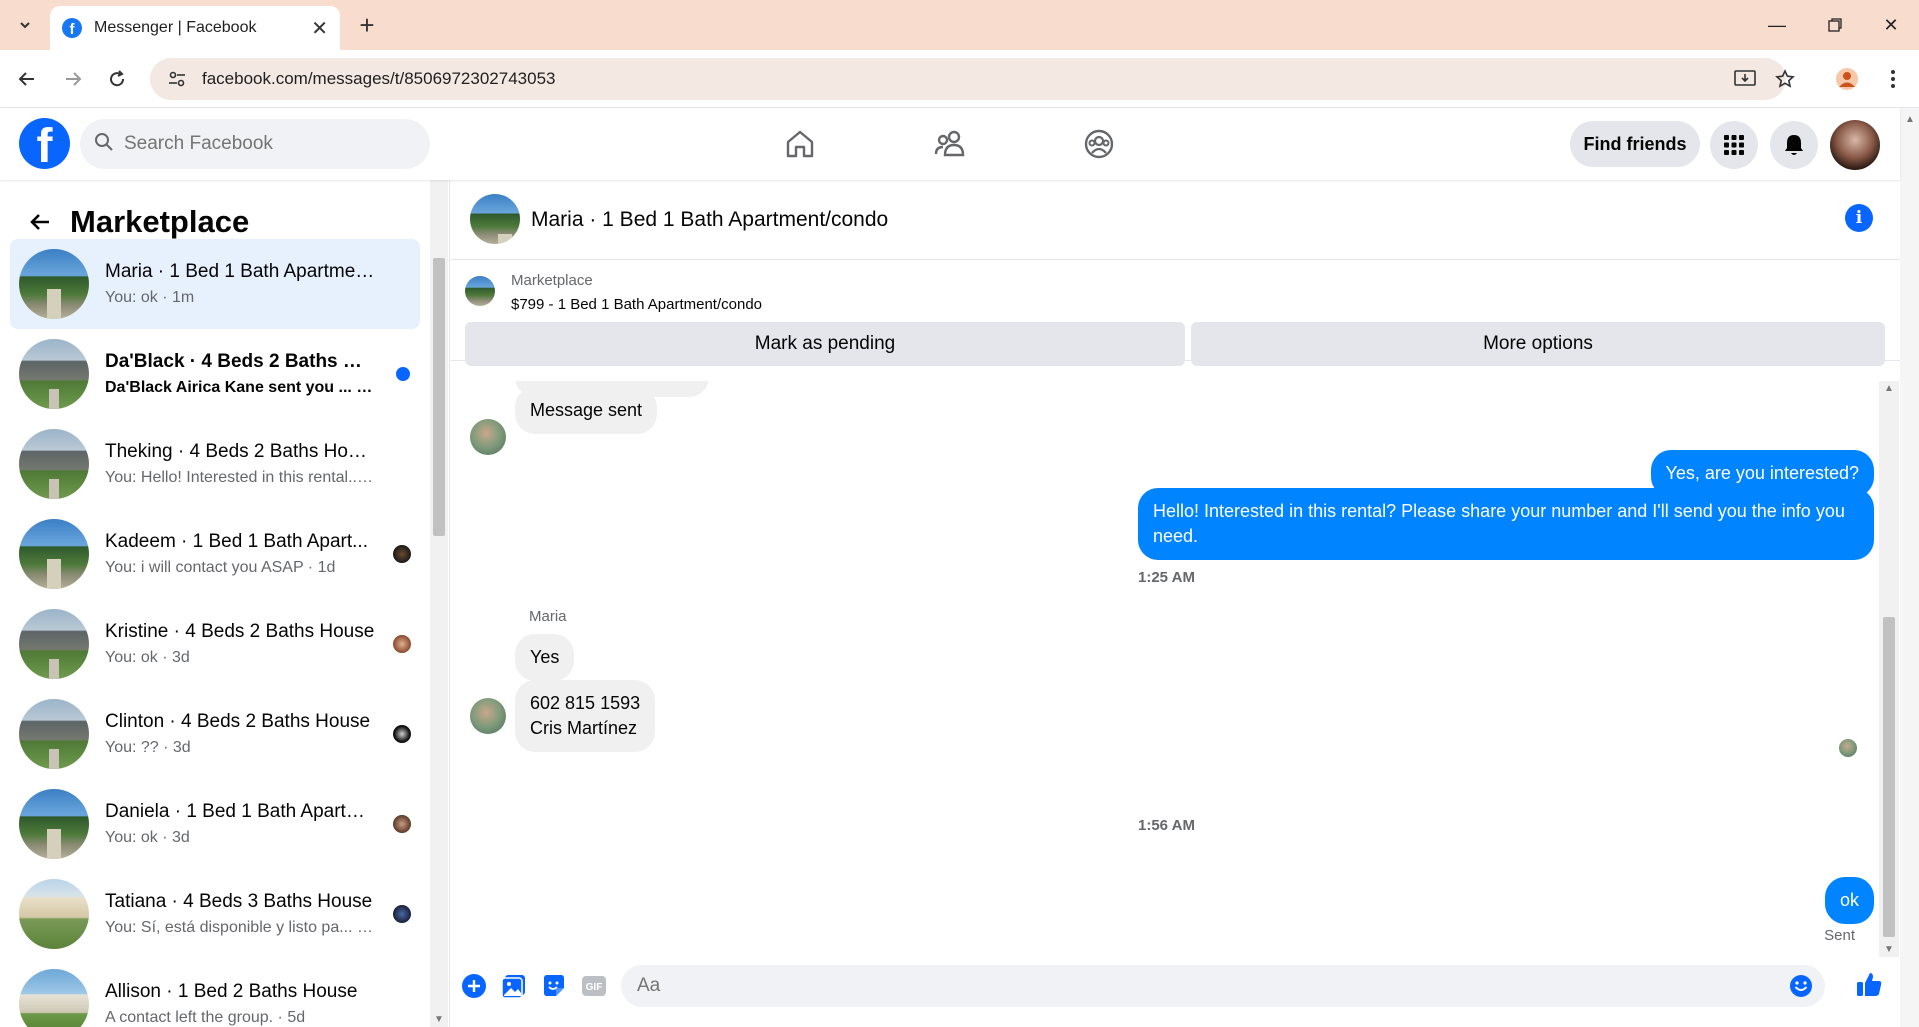 The image size is (1919, 1027). What do you see at coordinates (1869, 984) in the screenshot?
I see `like-thumbs-up-icon` at bounding box center [1869, 984].